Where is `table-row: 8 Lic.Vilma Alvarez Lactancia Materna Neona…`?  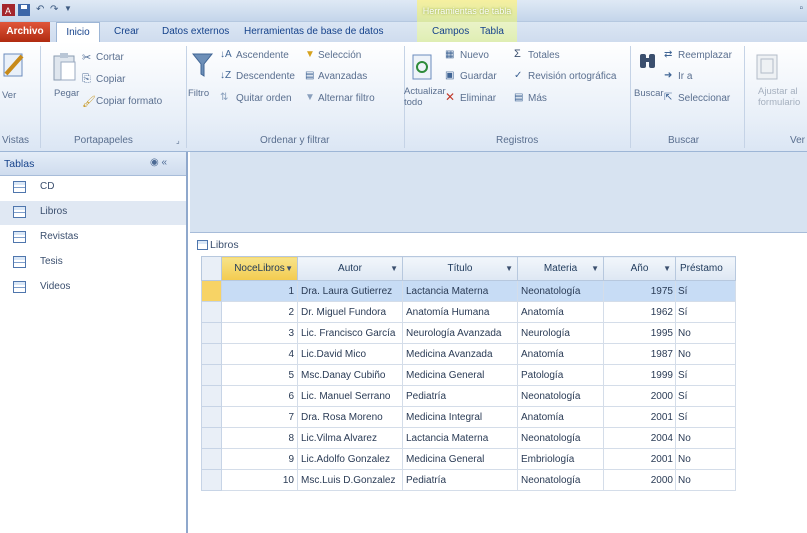 table-row: 8 Lic.Vilma Alvarez Lactancia Materna Neona… is located at coordinates (468, 438).